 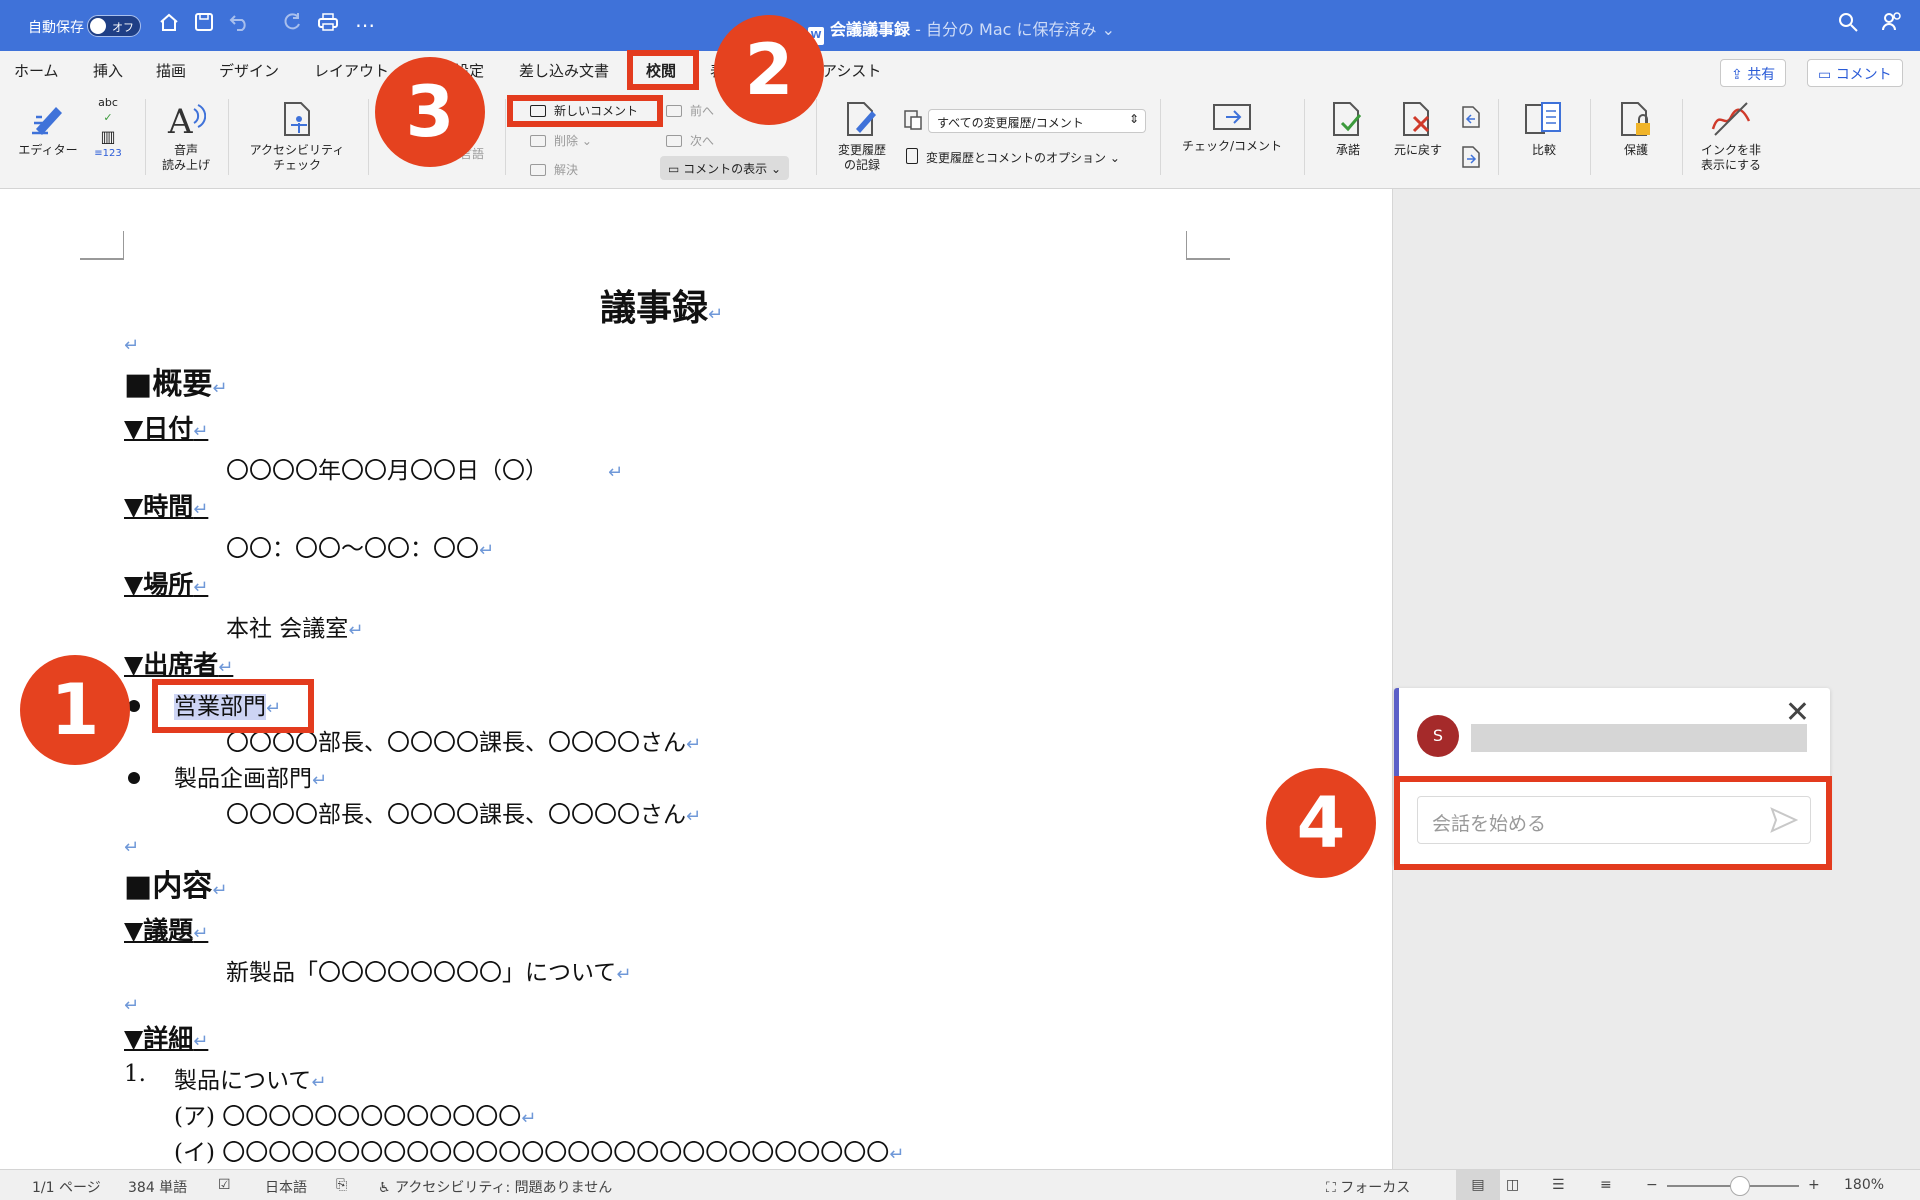 I want to click on protect-button: 保護, so click(x=1636, y=128).